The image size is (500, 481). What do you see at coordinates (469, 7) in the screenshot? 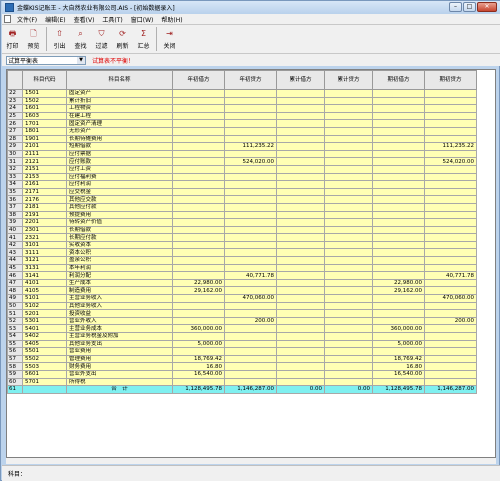
I see `maximize-button: □` at bounding box center [469, 7].